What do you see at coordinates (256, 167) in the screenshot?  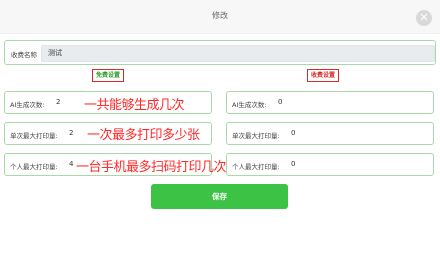 I see `paid-personal-print-label: 个人最大打印量:` at bounding box center [256, 167].